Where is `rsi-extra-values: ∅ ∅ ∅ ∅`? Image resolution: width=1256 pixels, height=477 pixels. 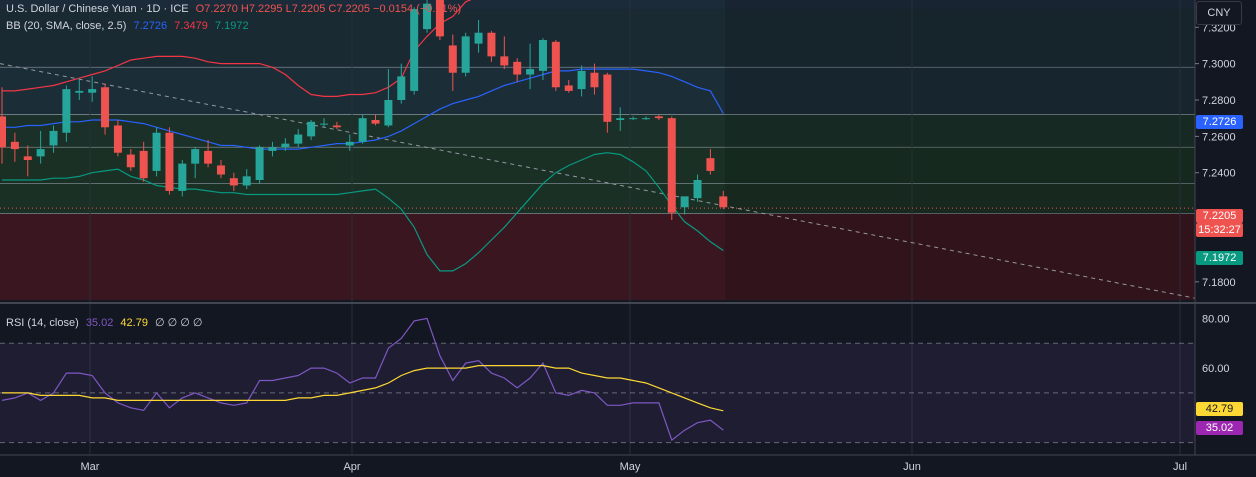
rsi-extra-values: ∅ ∅ ∅ ∅ is located at coordinates (179, 323).